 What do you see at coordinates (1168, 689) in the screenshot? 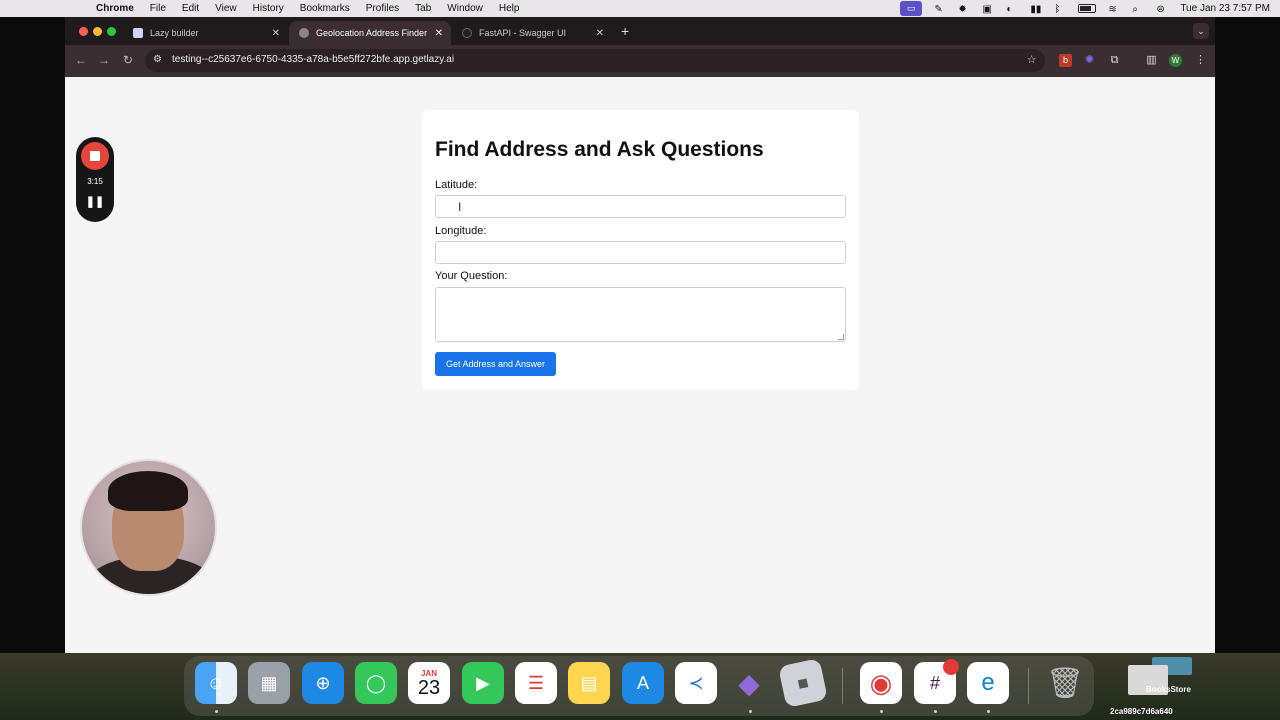
I see `desktop-folder-label: BooksStore` at bounding box center [1168, 689].